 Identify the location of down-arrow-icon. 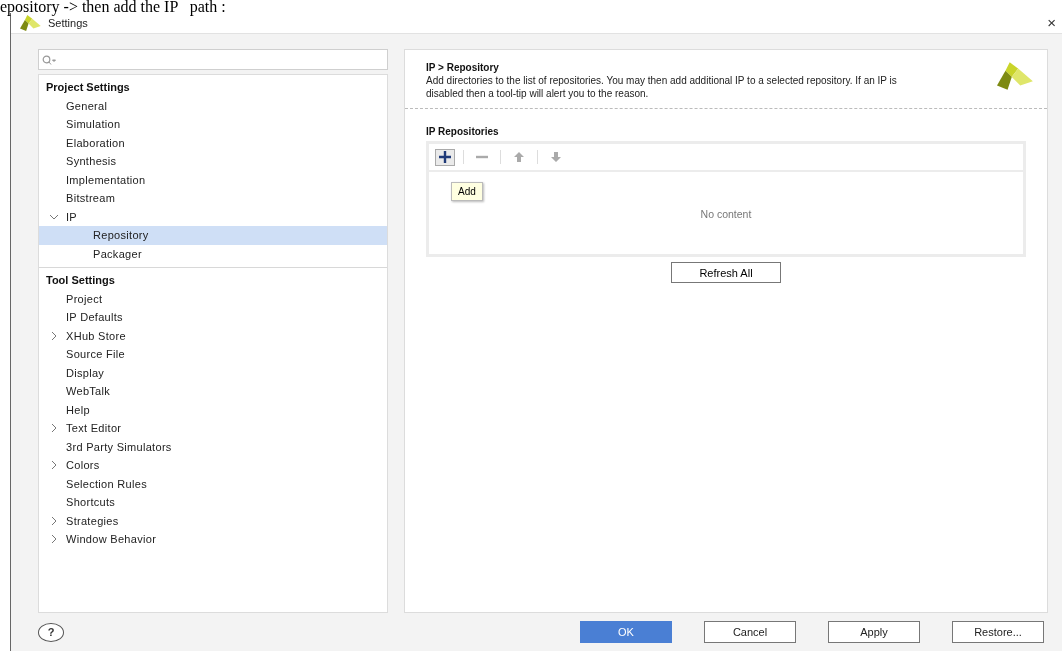
(556, 157).